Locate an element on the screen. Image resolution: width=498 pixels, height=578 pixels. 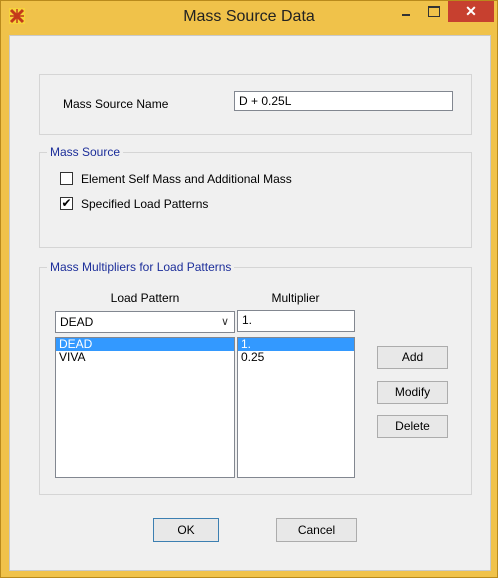
title-bar: Mass Source Data ✕ is located at coordinates (249, 18).